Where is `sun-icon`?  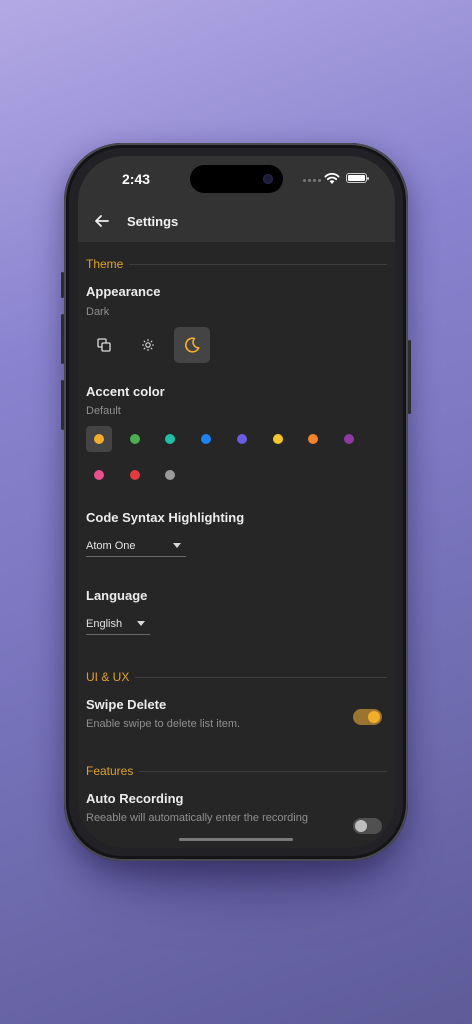
sun-icon is located at coordinates (148, 345).